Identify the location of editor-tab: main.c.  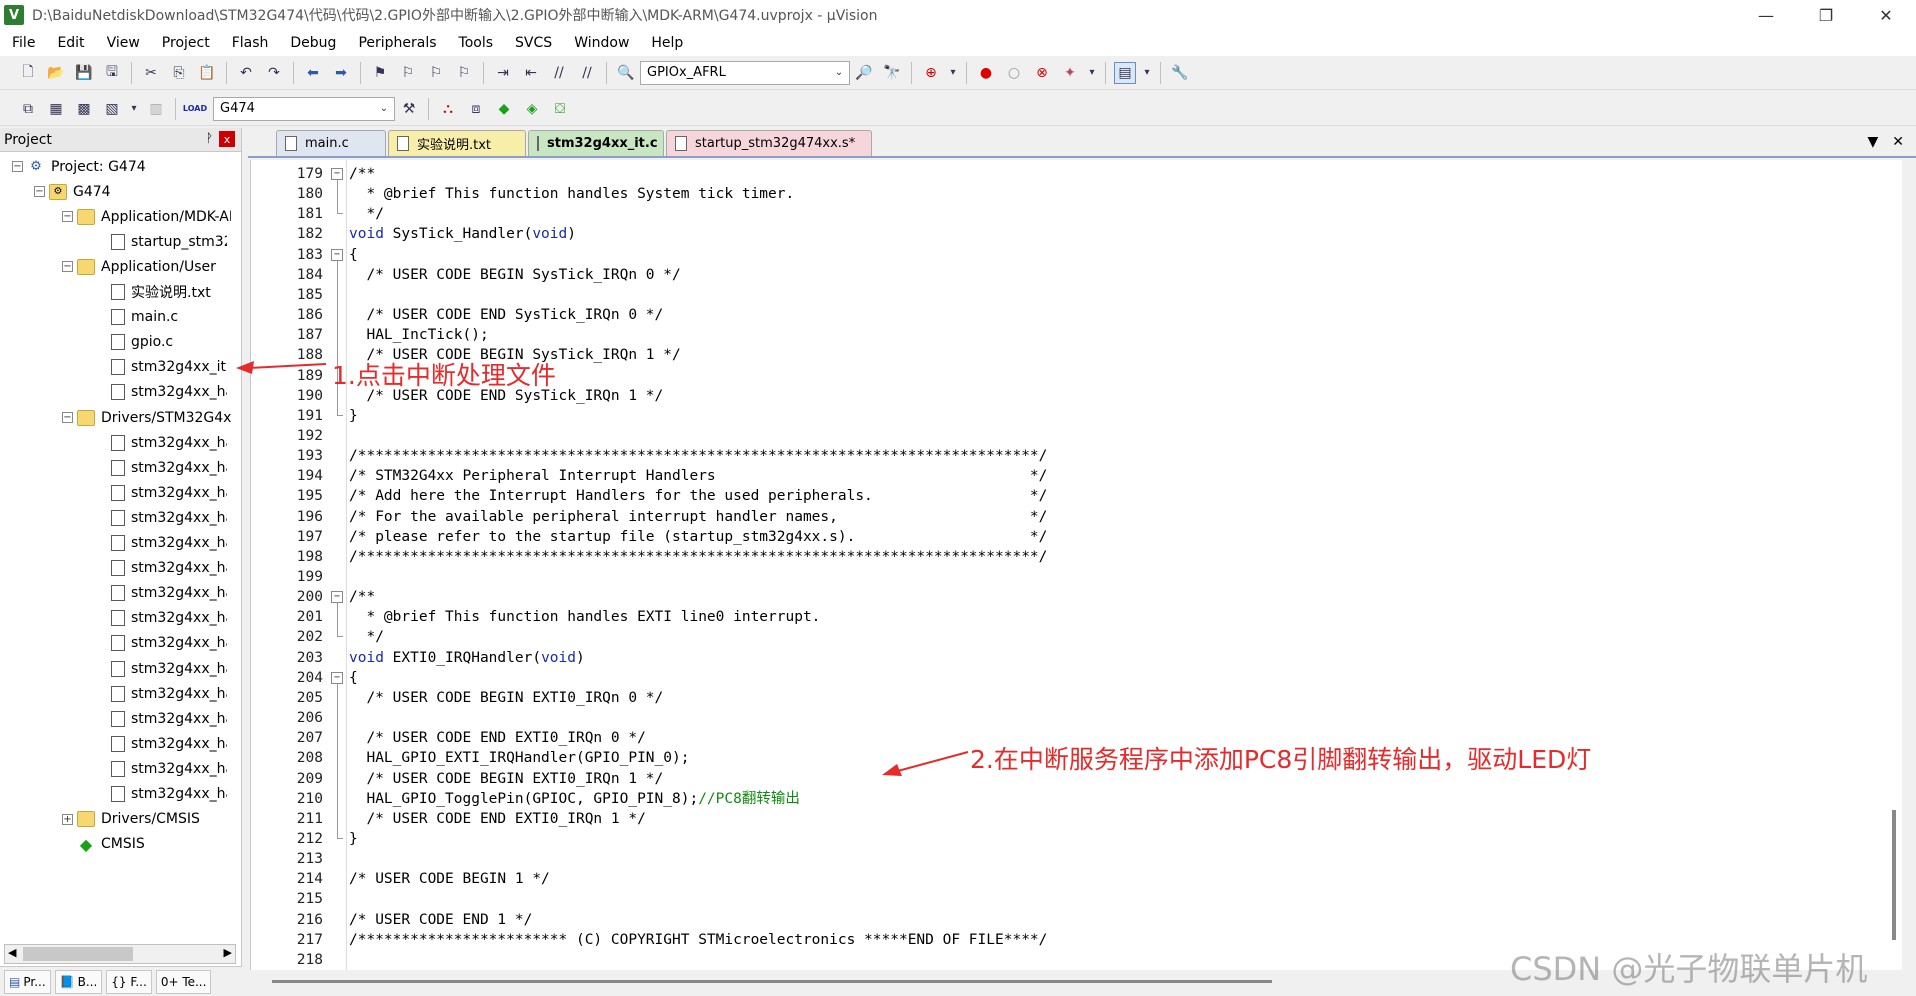
(331, 143).